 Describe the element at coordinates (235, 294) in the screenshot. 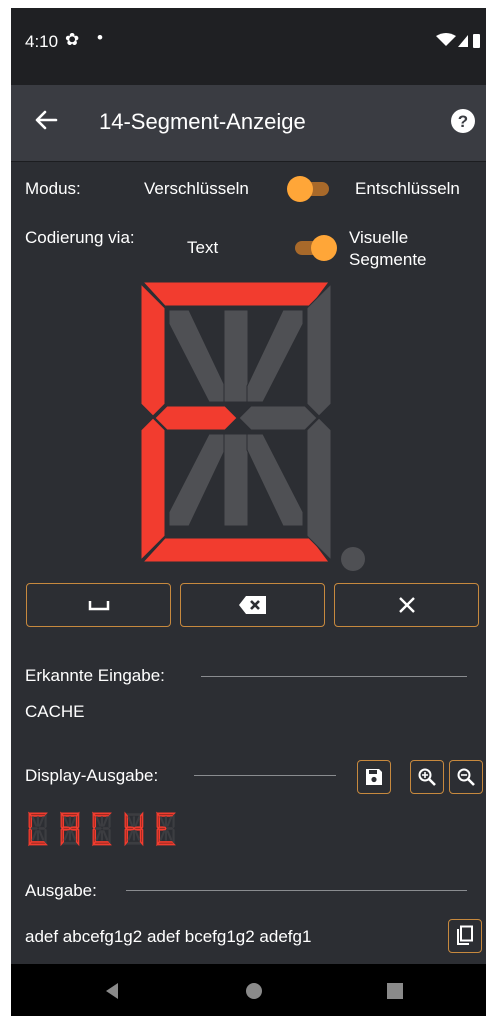

I see `segment-top` at that location.